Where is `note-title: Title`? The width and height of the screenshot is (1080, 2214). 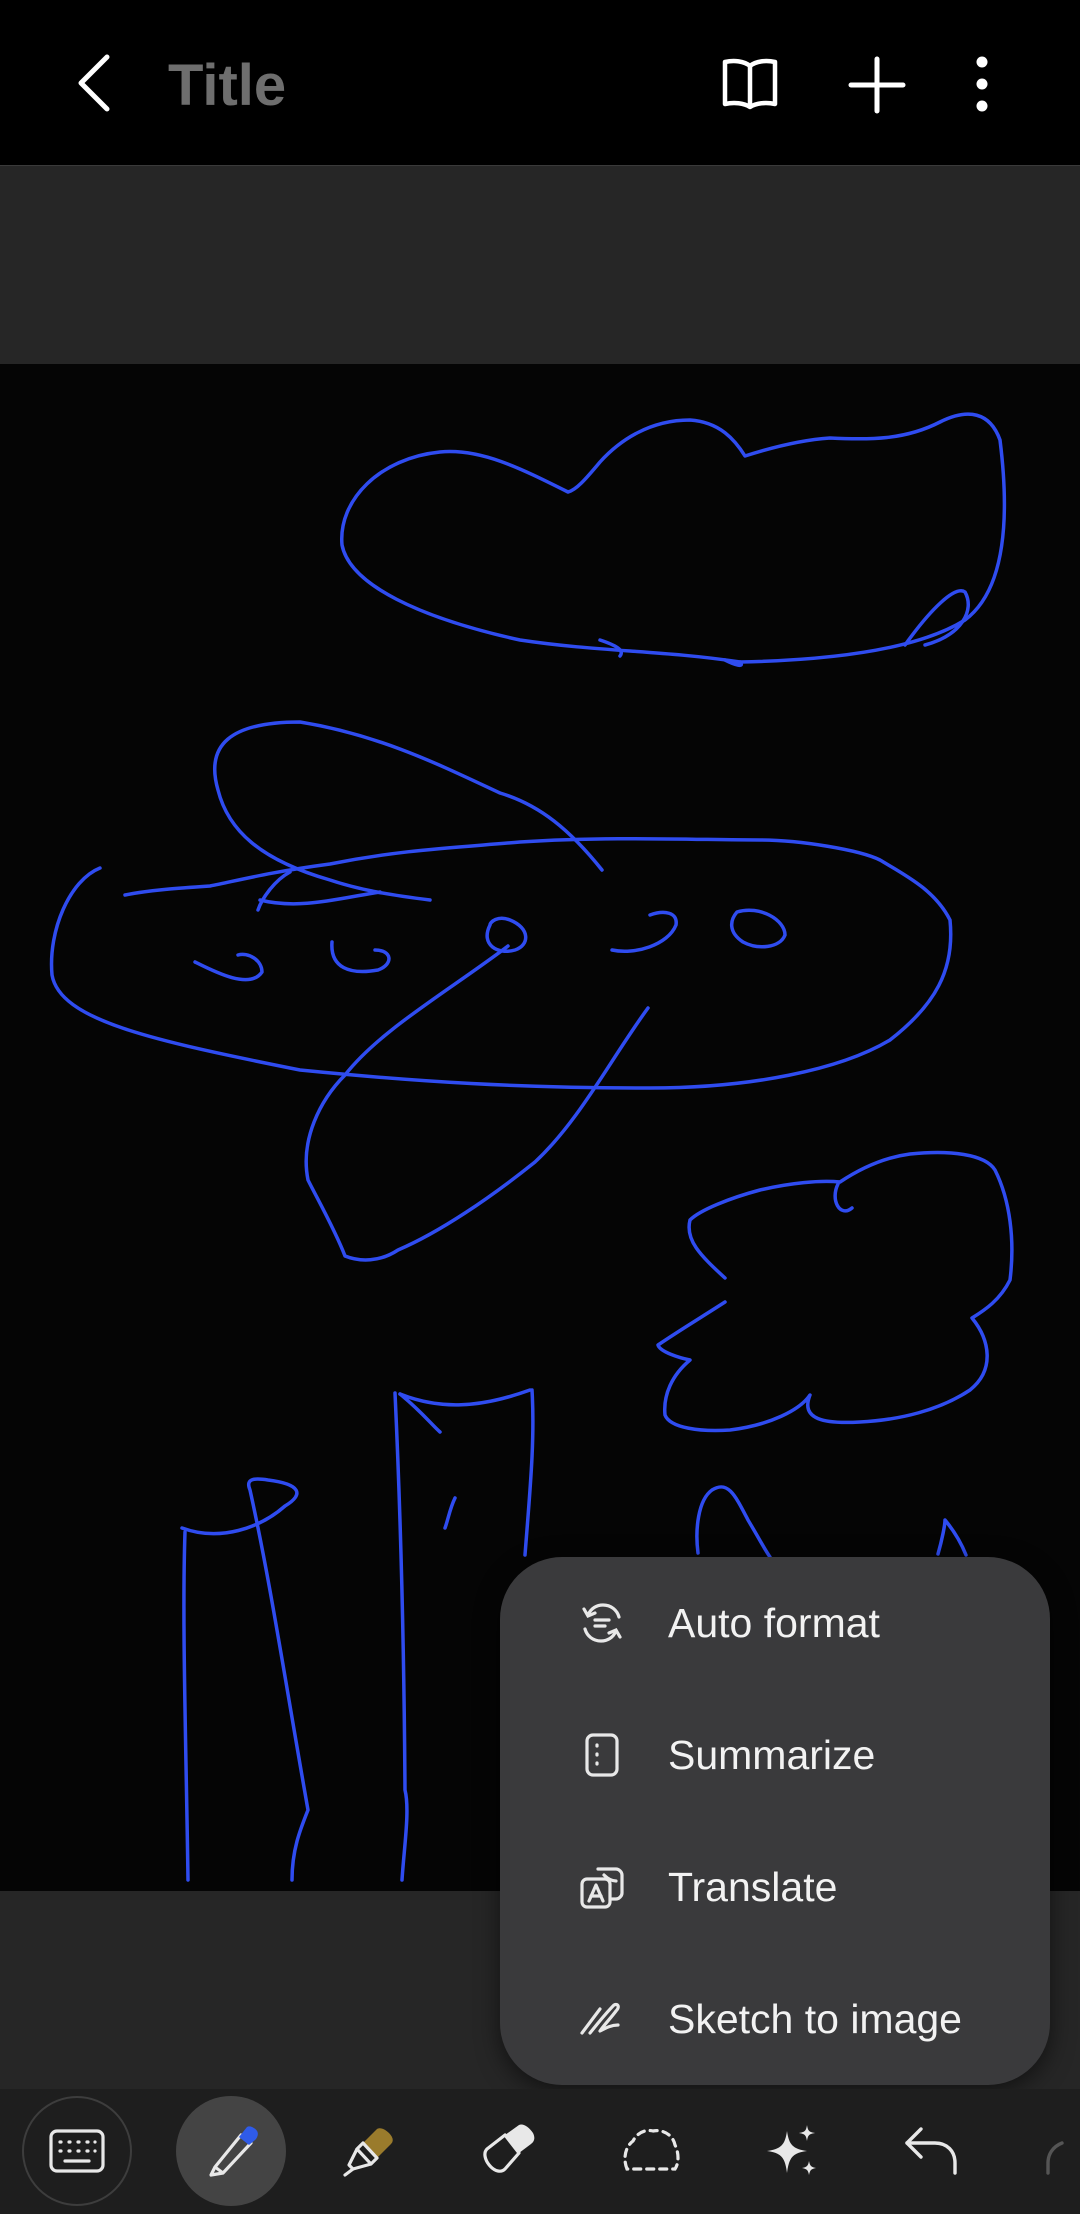
note-title: Title is located at coordinates (227, 85).